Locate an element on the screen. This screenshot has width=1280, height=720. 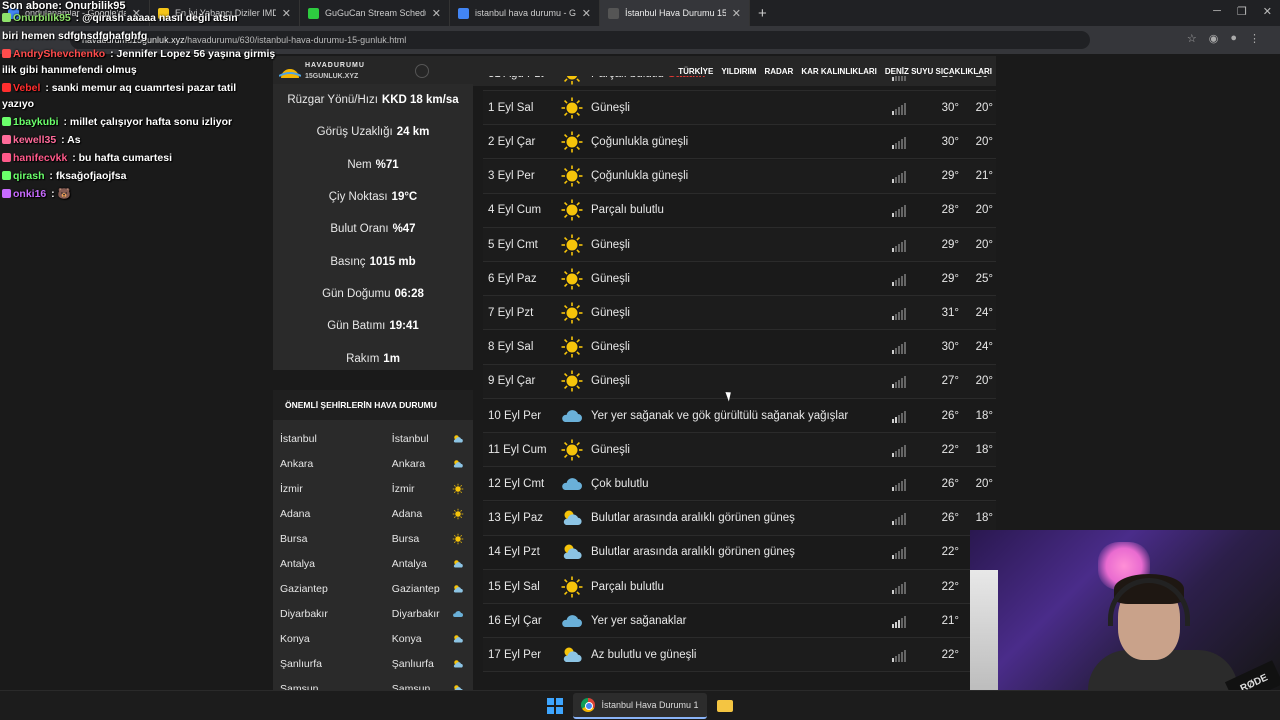
hourly-link: Saatlik is located at coordinates (686, 78).